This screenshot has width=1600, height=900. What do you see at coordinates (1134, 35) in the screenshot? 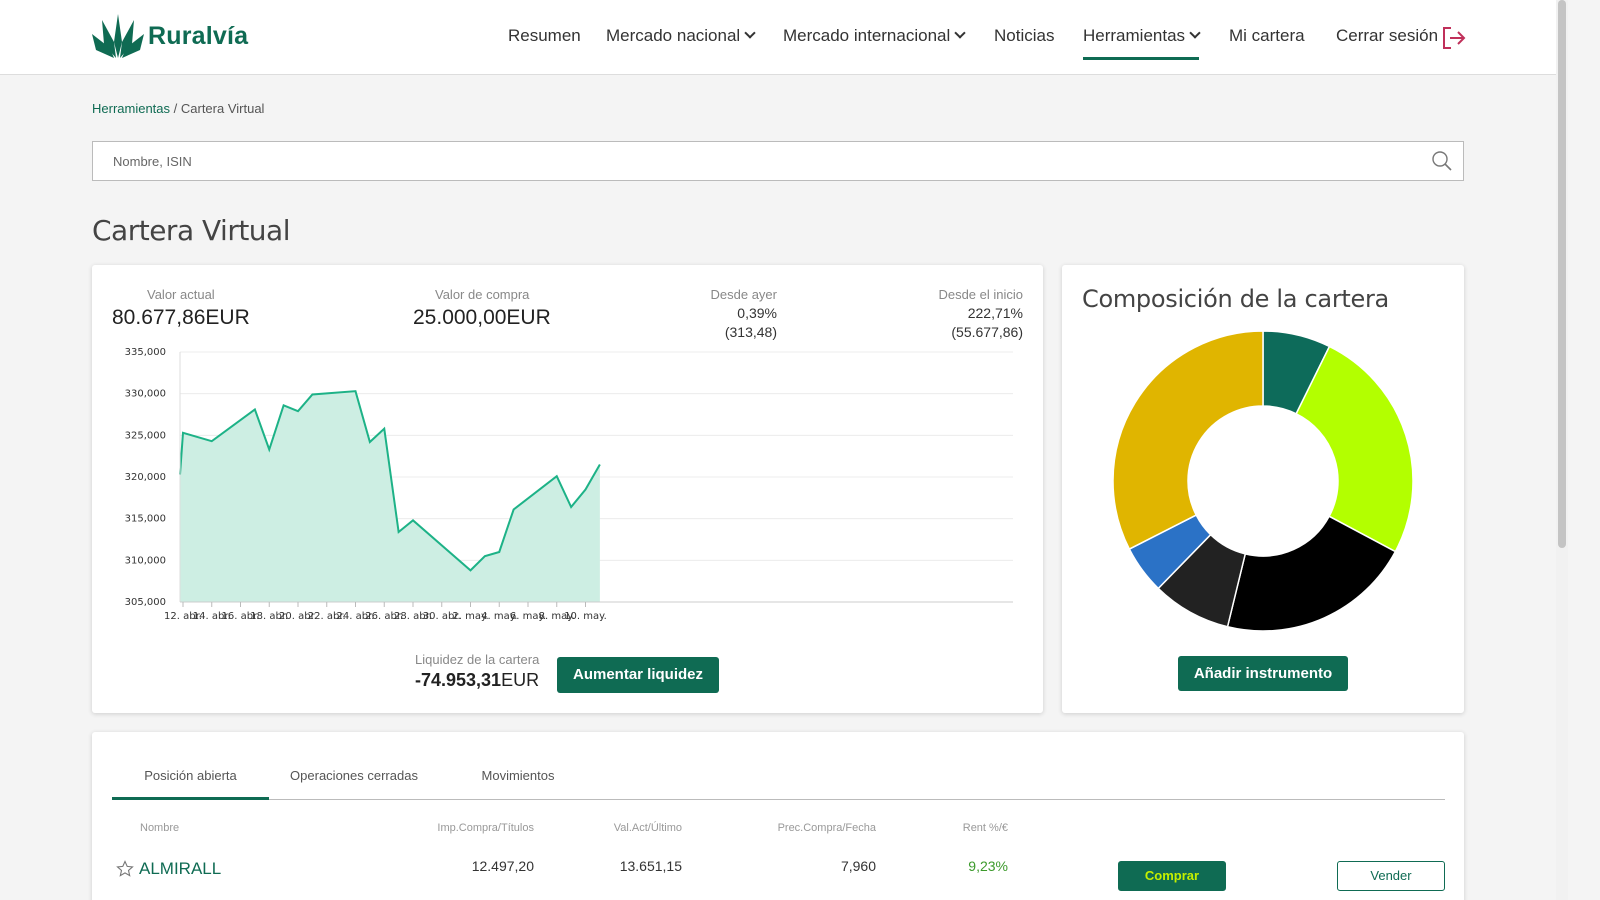
I see `nav-item-label: Herramientas` at bounding box center [1134, 35].